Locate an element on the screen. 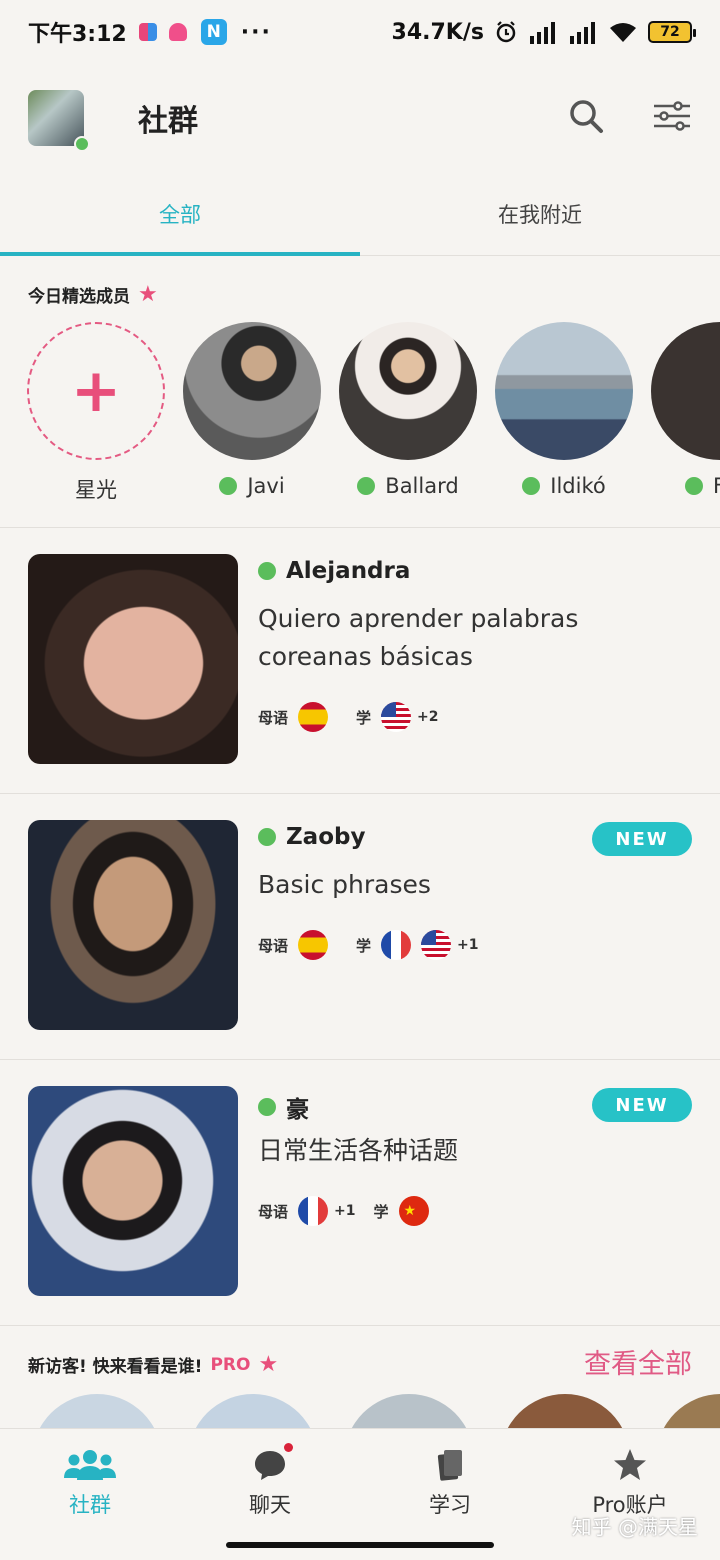 The width and height of the screenshot is (720, 1560). bottom-navigation: 社群 聊天 学习 Pro账户 知乎 @满天星 is located at coordinates (360, 1494).